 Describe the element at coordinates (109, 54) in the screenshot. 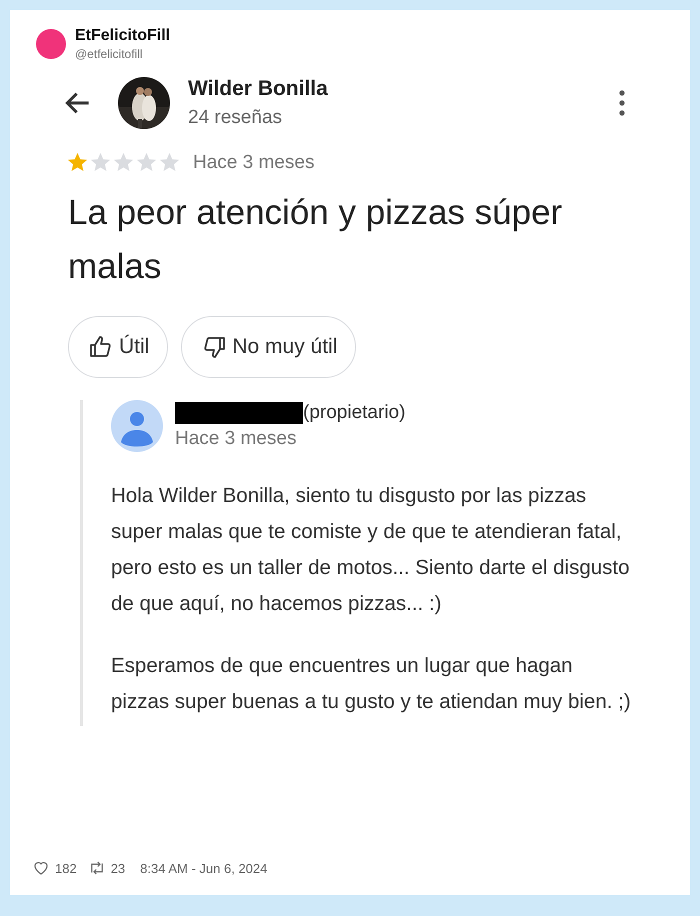

I see `author-handle: @etfelicitofill` at that location.